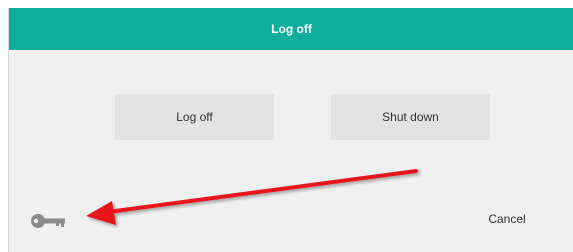  I want to click on cancel-button: Cancel, so click(507, 219).